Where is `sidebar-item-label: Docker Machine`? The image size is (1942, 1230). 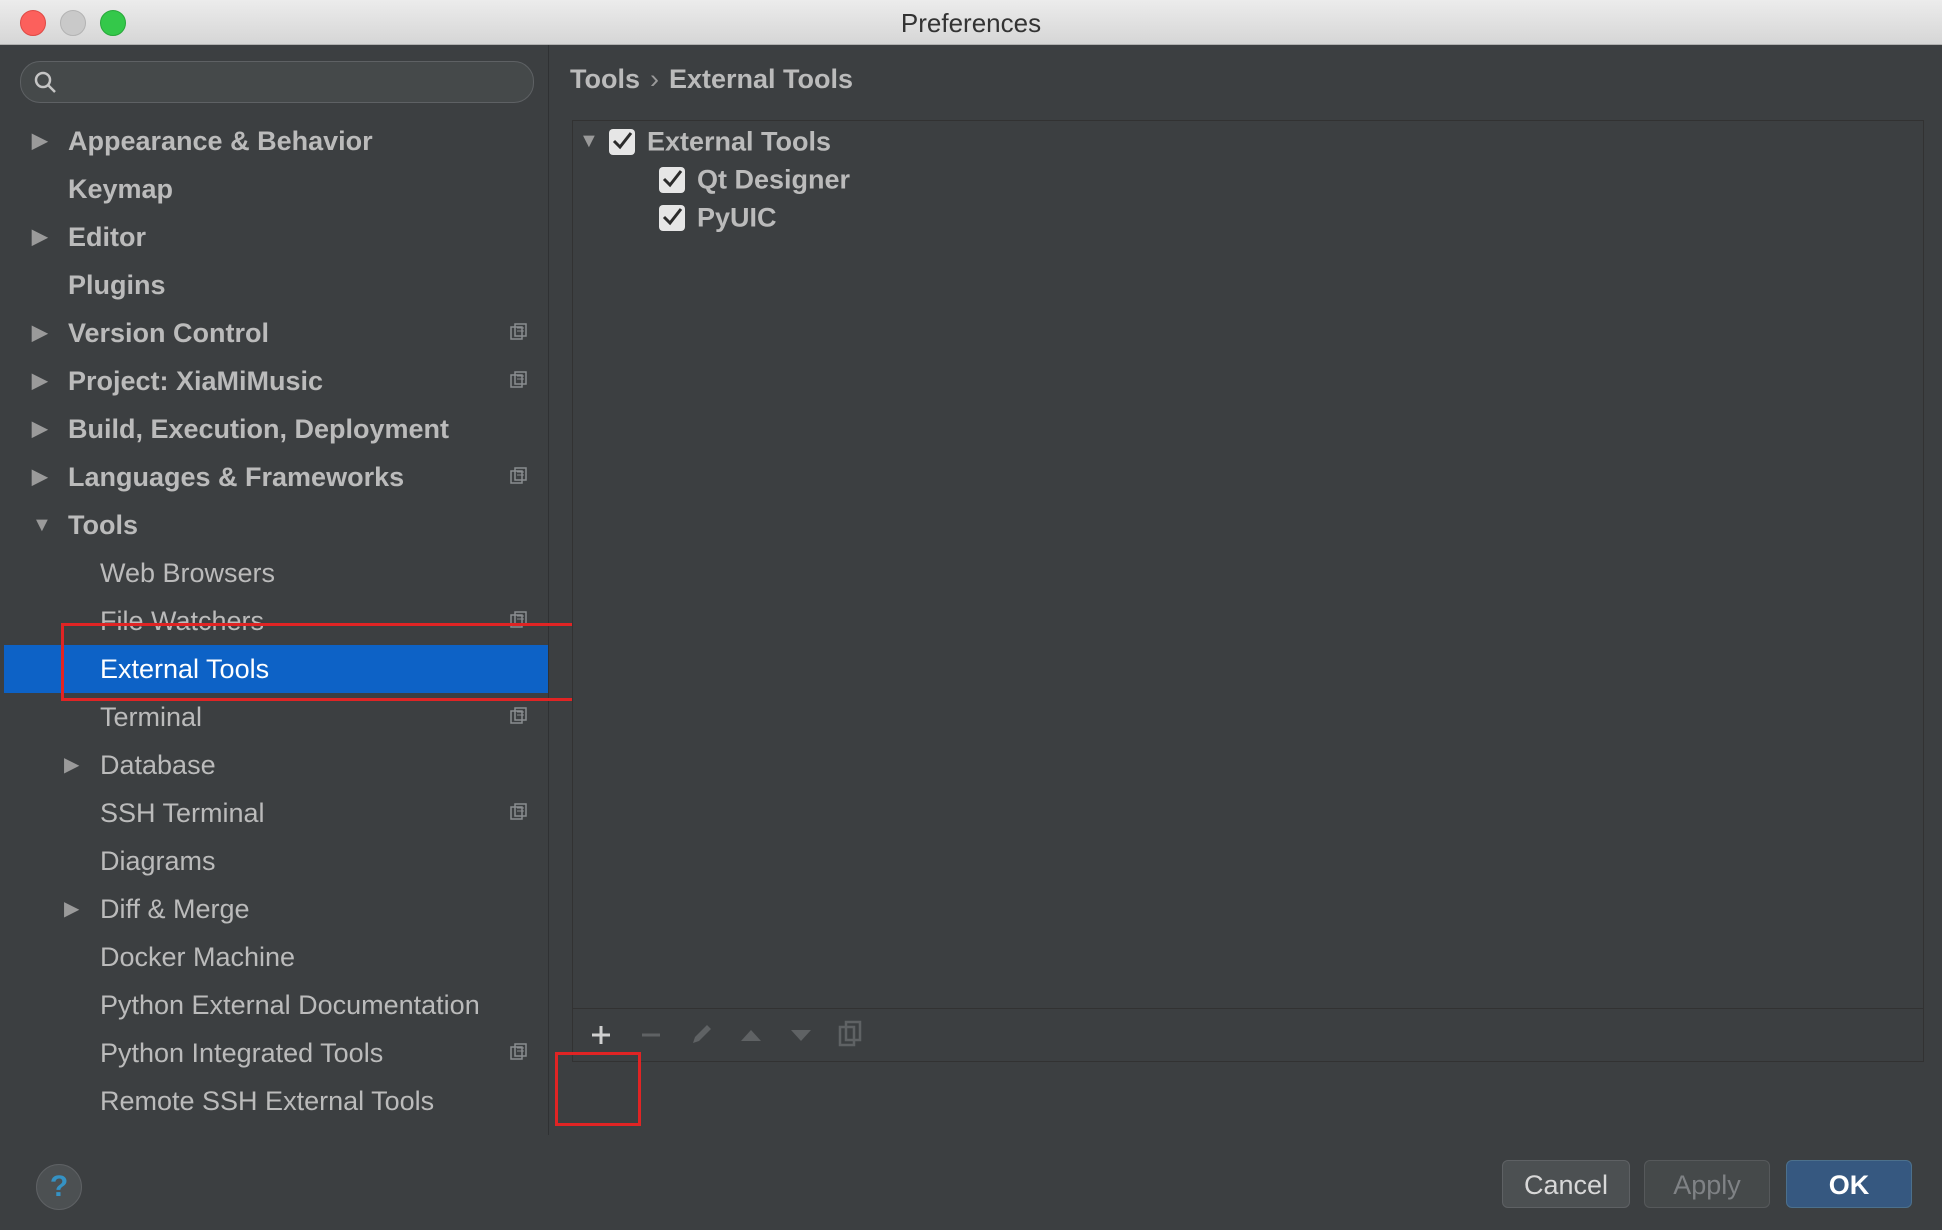 sidebar-item-label: Docker Machine is located at coordinates (198, 957).